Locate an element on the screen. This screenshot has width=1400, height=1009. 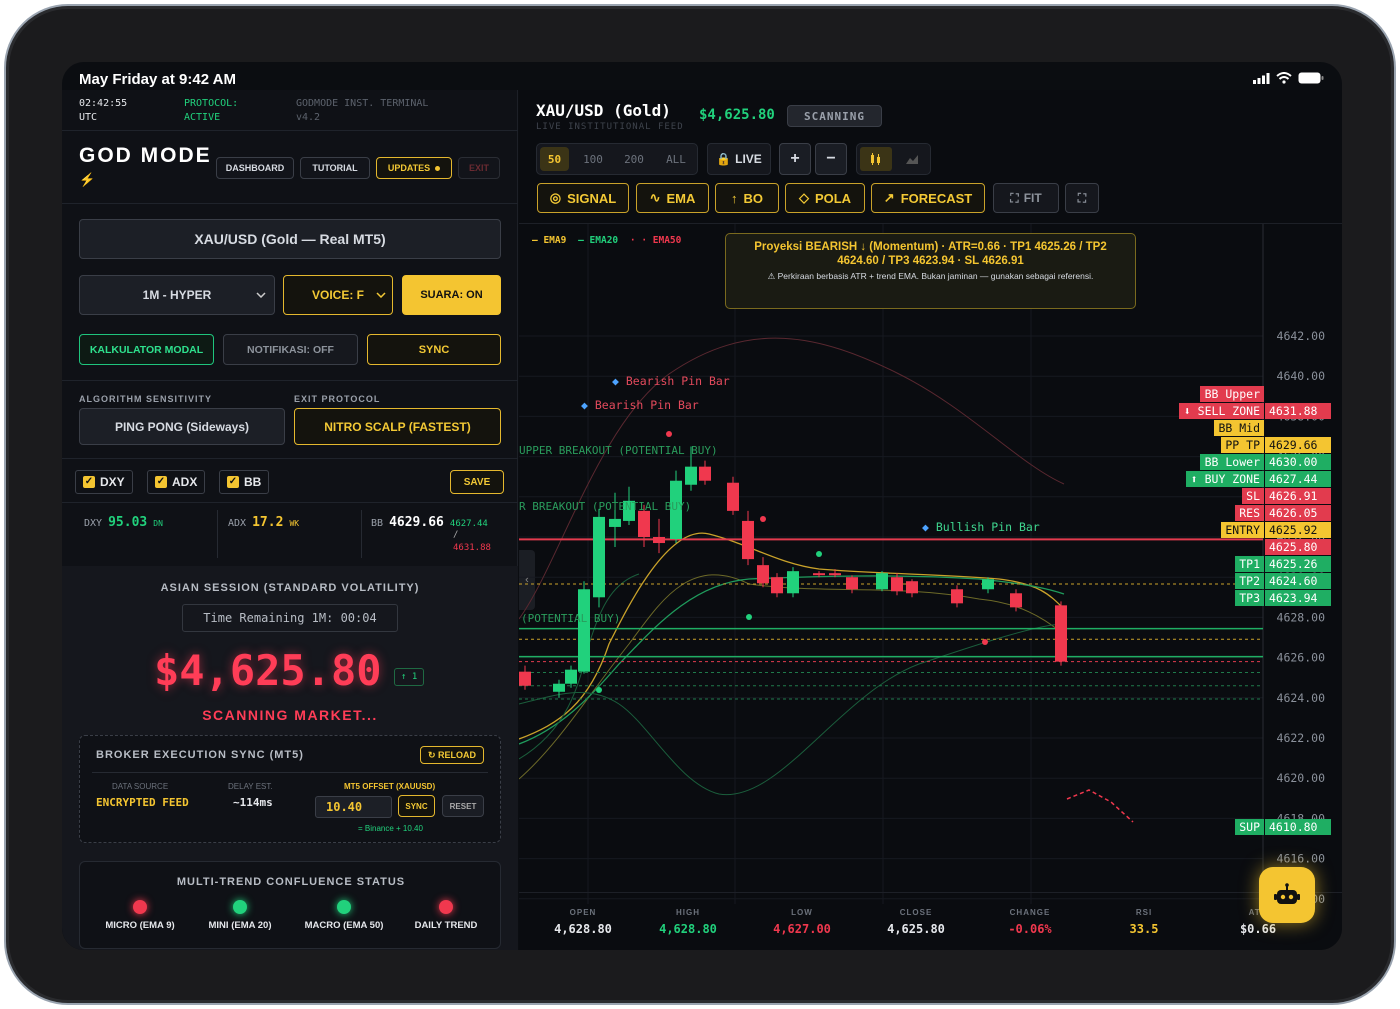
stat-rsi-key: RSI is located at coordinates (1144, 912).